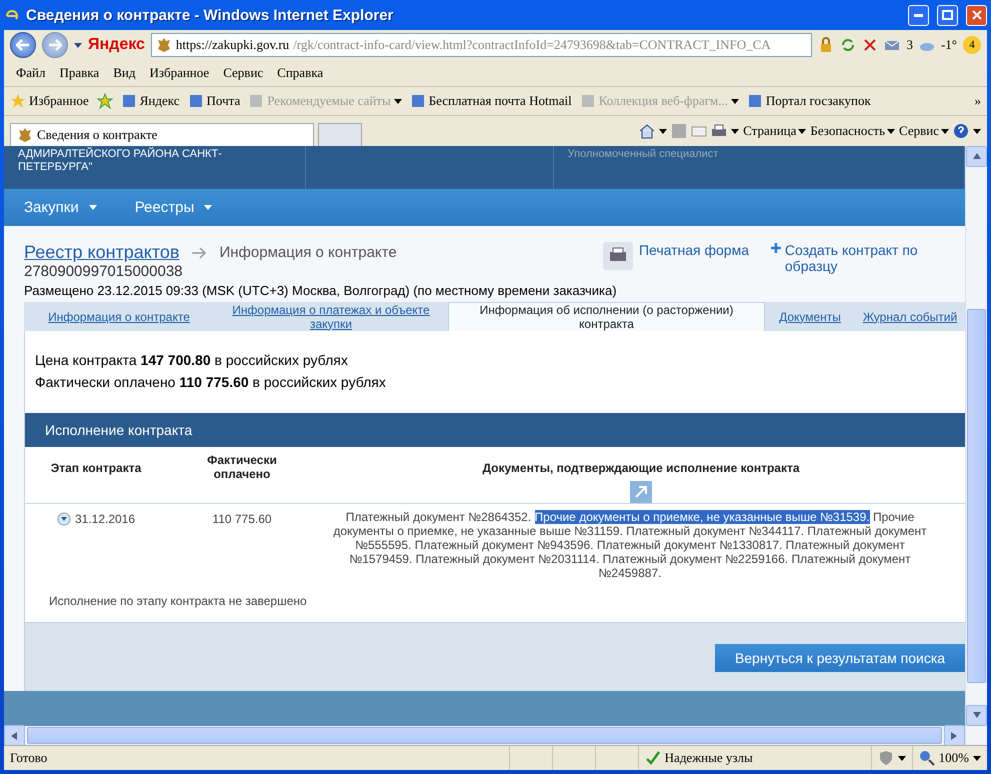  Describe the element at coordinates (977, 101) in the screenshot. I see `more-button: »` at that location.